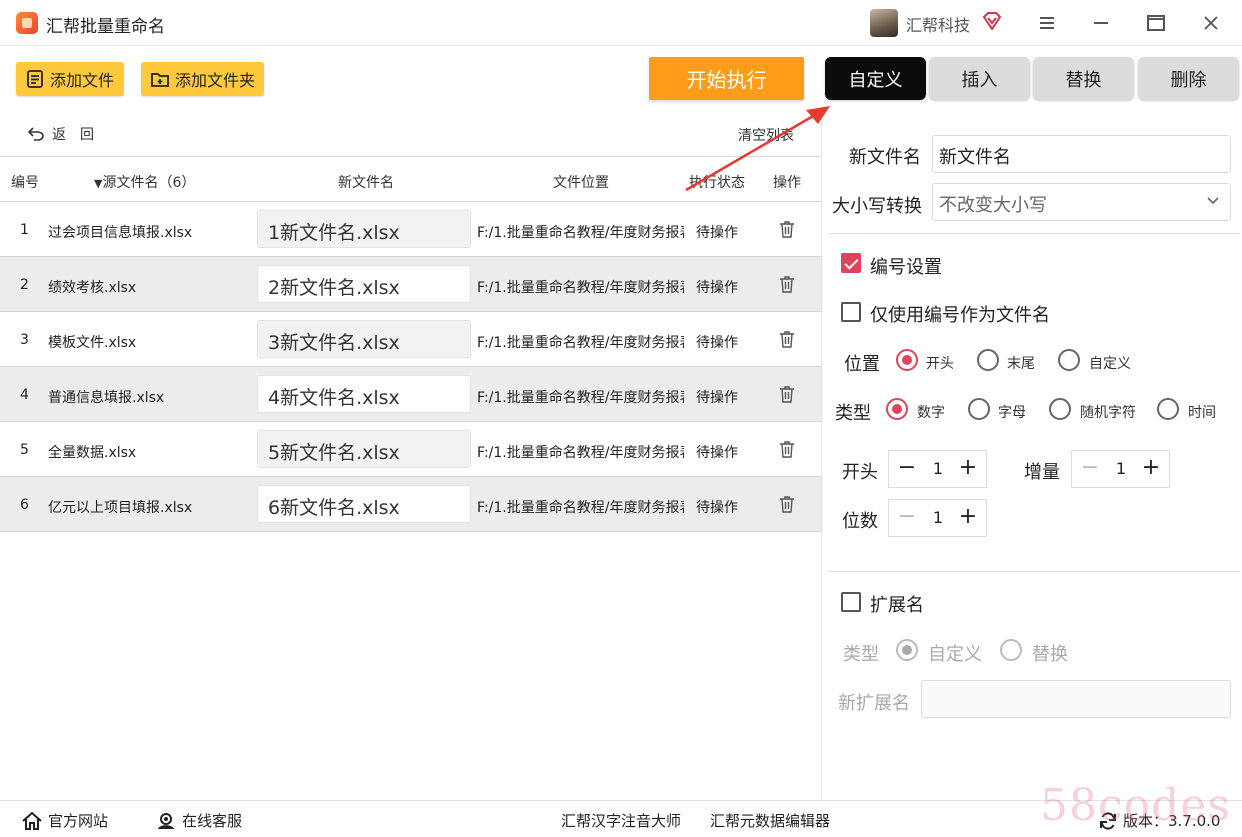  What do you see at coordinates (992, 21) in the screenshot?
I see `vip-diamond-icon` at bounding box center [992, 21].